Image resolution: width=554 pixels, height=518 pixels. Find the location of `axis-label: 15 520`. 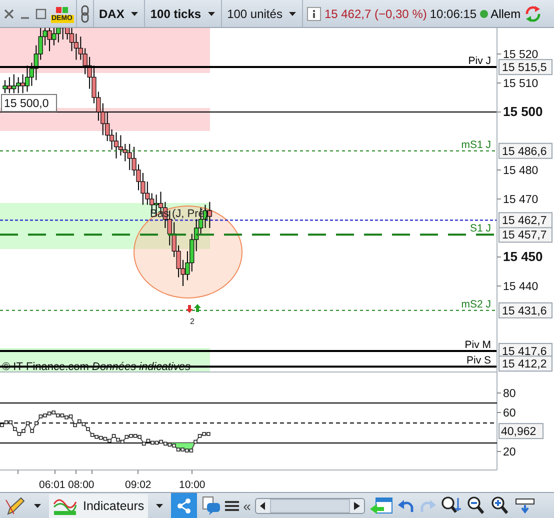

axis-label: 15 520 is located at coordinates (520, 55).